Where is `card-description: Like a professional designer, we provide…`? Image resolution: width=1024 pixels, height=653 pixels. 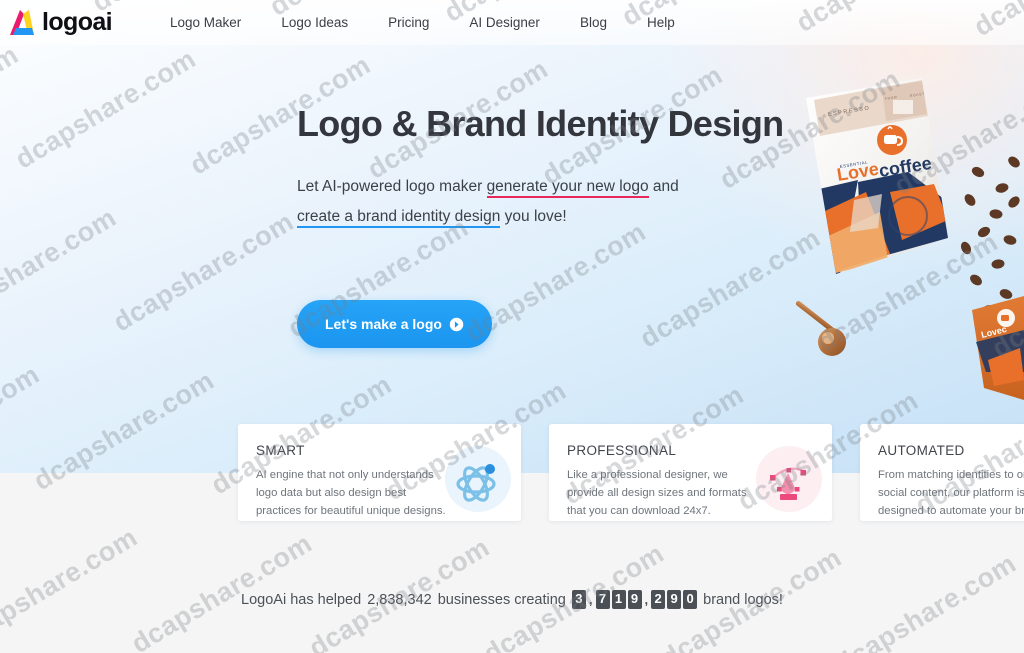
card-description: Like a professional designer, we provide… is located at coordinates (657, 493).